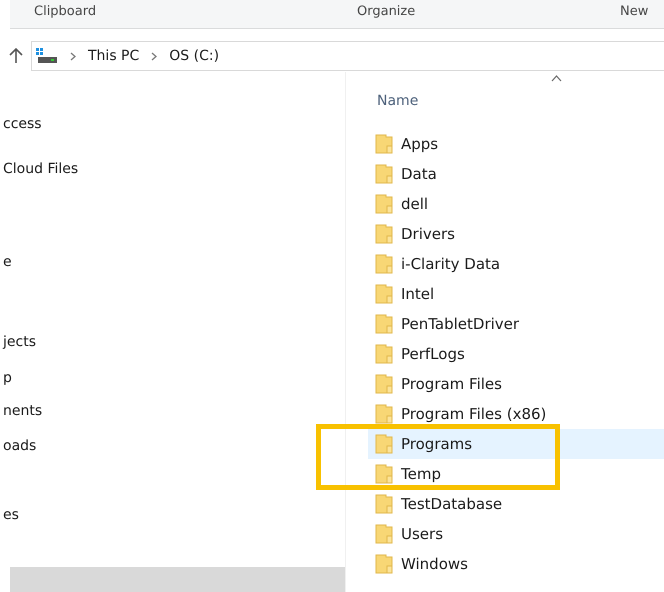 Image resolution: width=664 pixels, height=592 pixels. Describe the element at coordinates (516, 144) in the screenshot. I see `file-row: Apps` at that location.